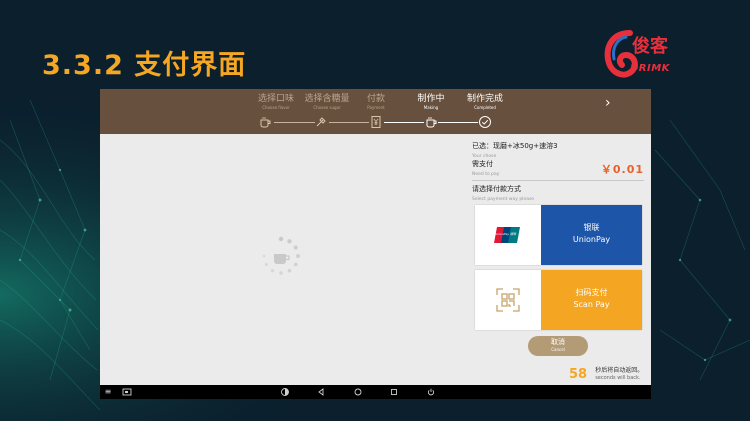 The height and width of the screenshot is (421, 750). What do you see at coordinates (375, 102) in the screenshot?
I see `step-payment: 付款 Payment` at bounding box center [375, 102].